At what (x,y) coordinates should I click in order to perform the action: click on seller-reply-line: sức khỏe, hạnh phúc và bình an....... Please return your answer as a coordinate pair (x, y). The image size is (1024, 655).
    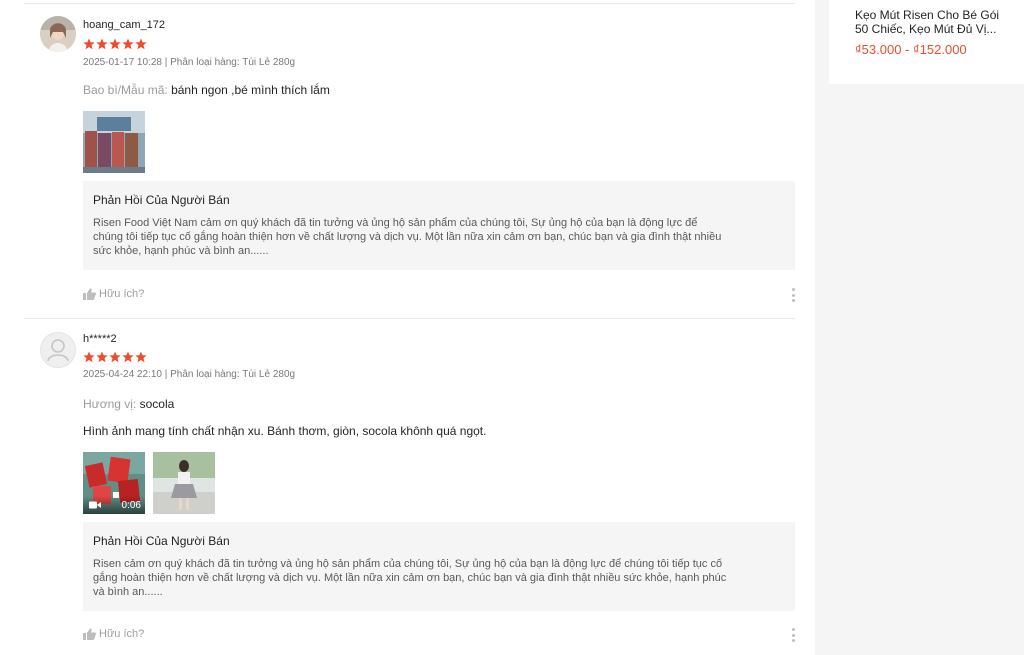
    Looking at the image, I should click on (181, 251).